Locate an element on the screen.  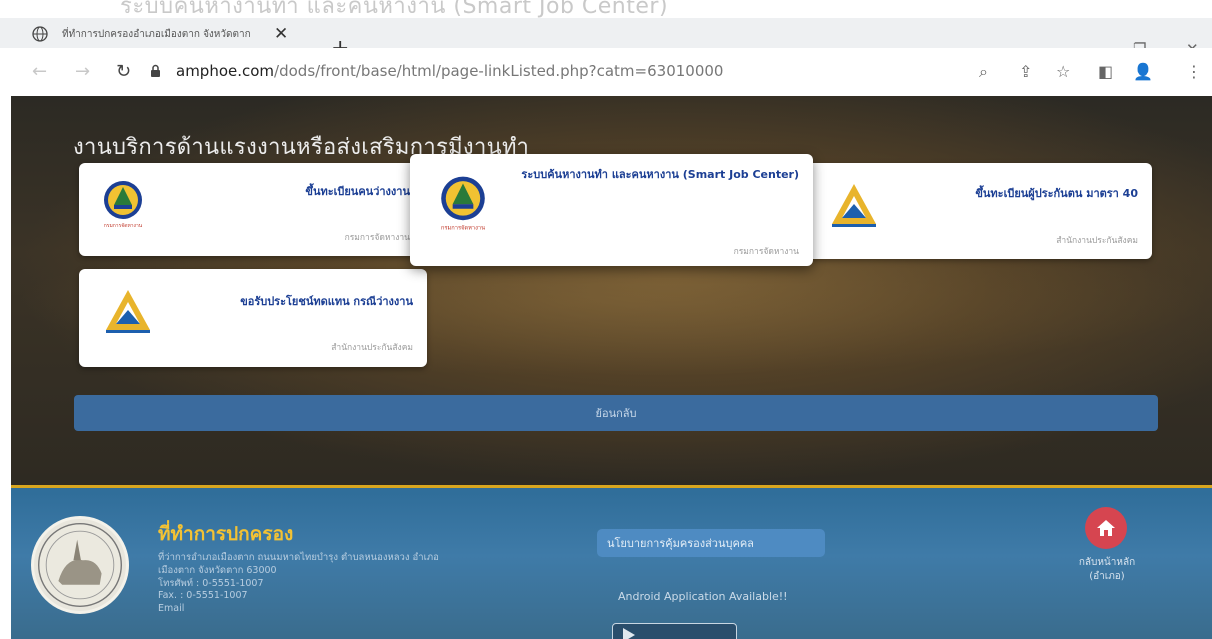
footer-address-line: เมืองตาก จังหวัดตาก 63000 is located at coordinates (217, 570).